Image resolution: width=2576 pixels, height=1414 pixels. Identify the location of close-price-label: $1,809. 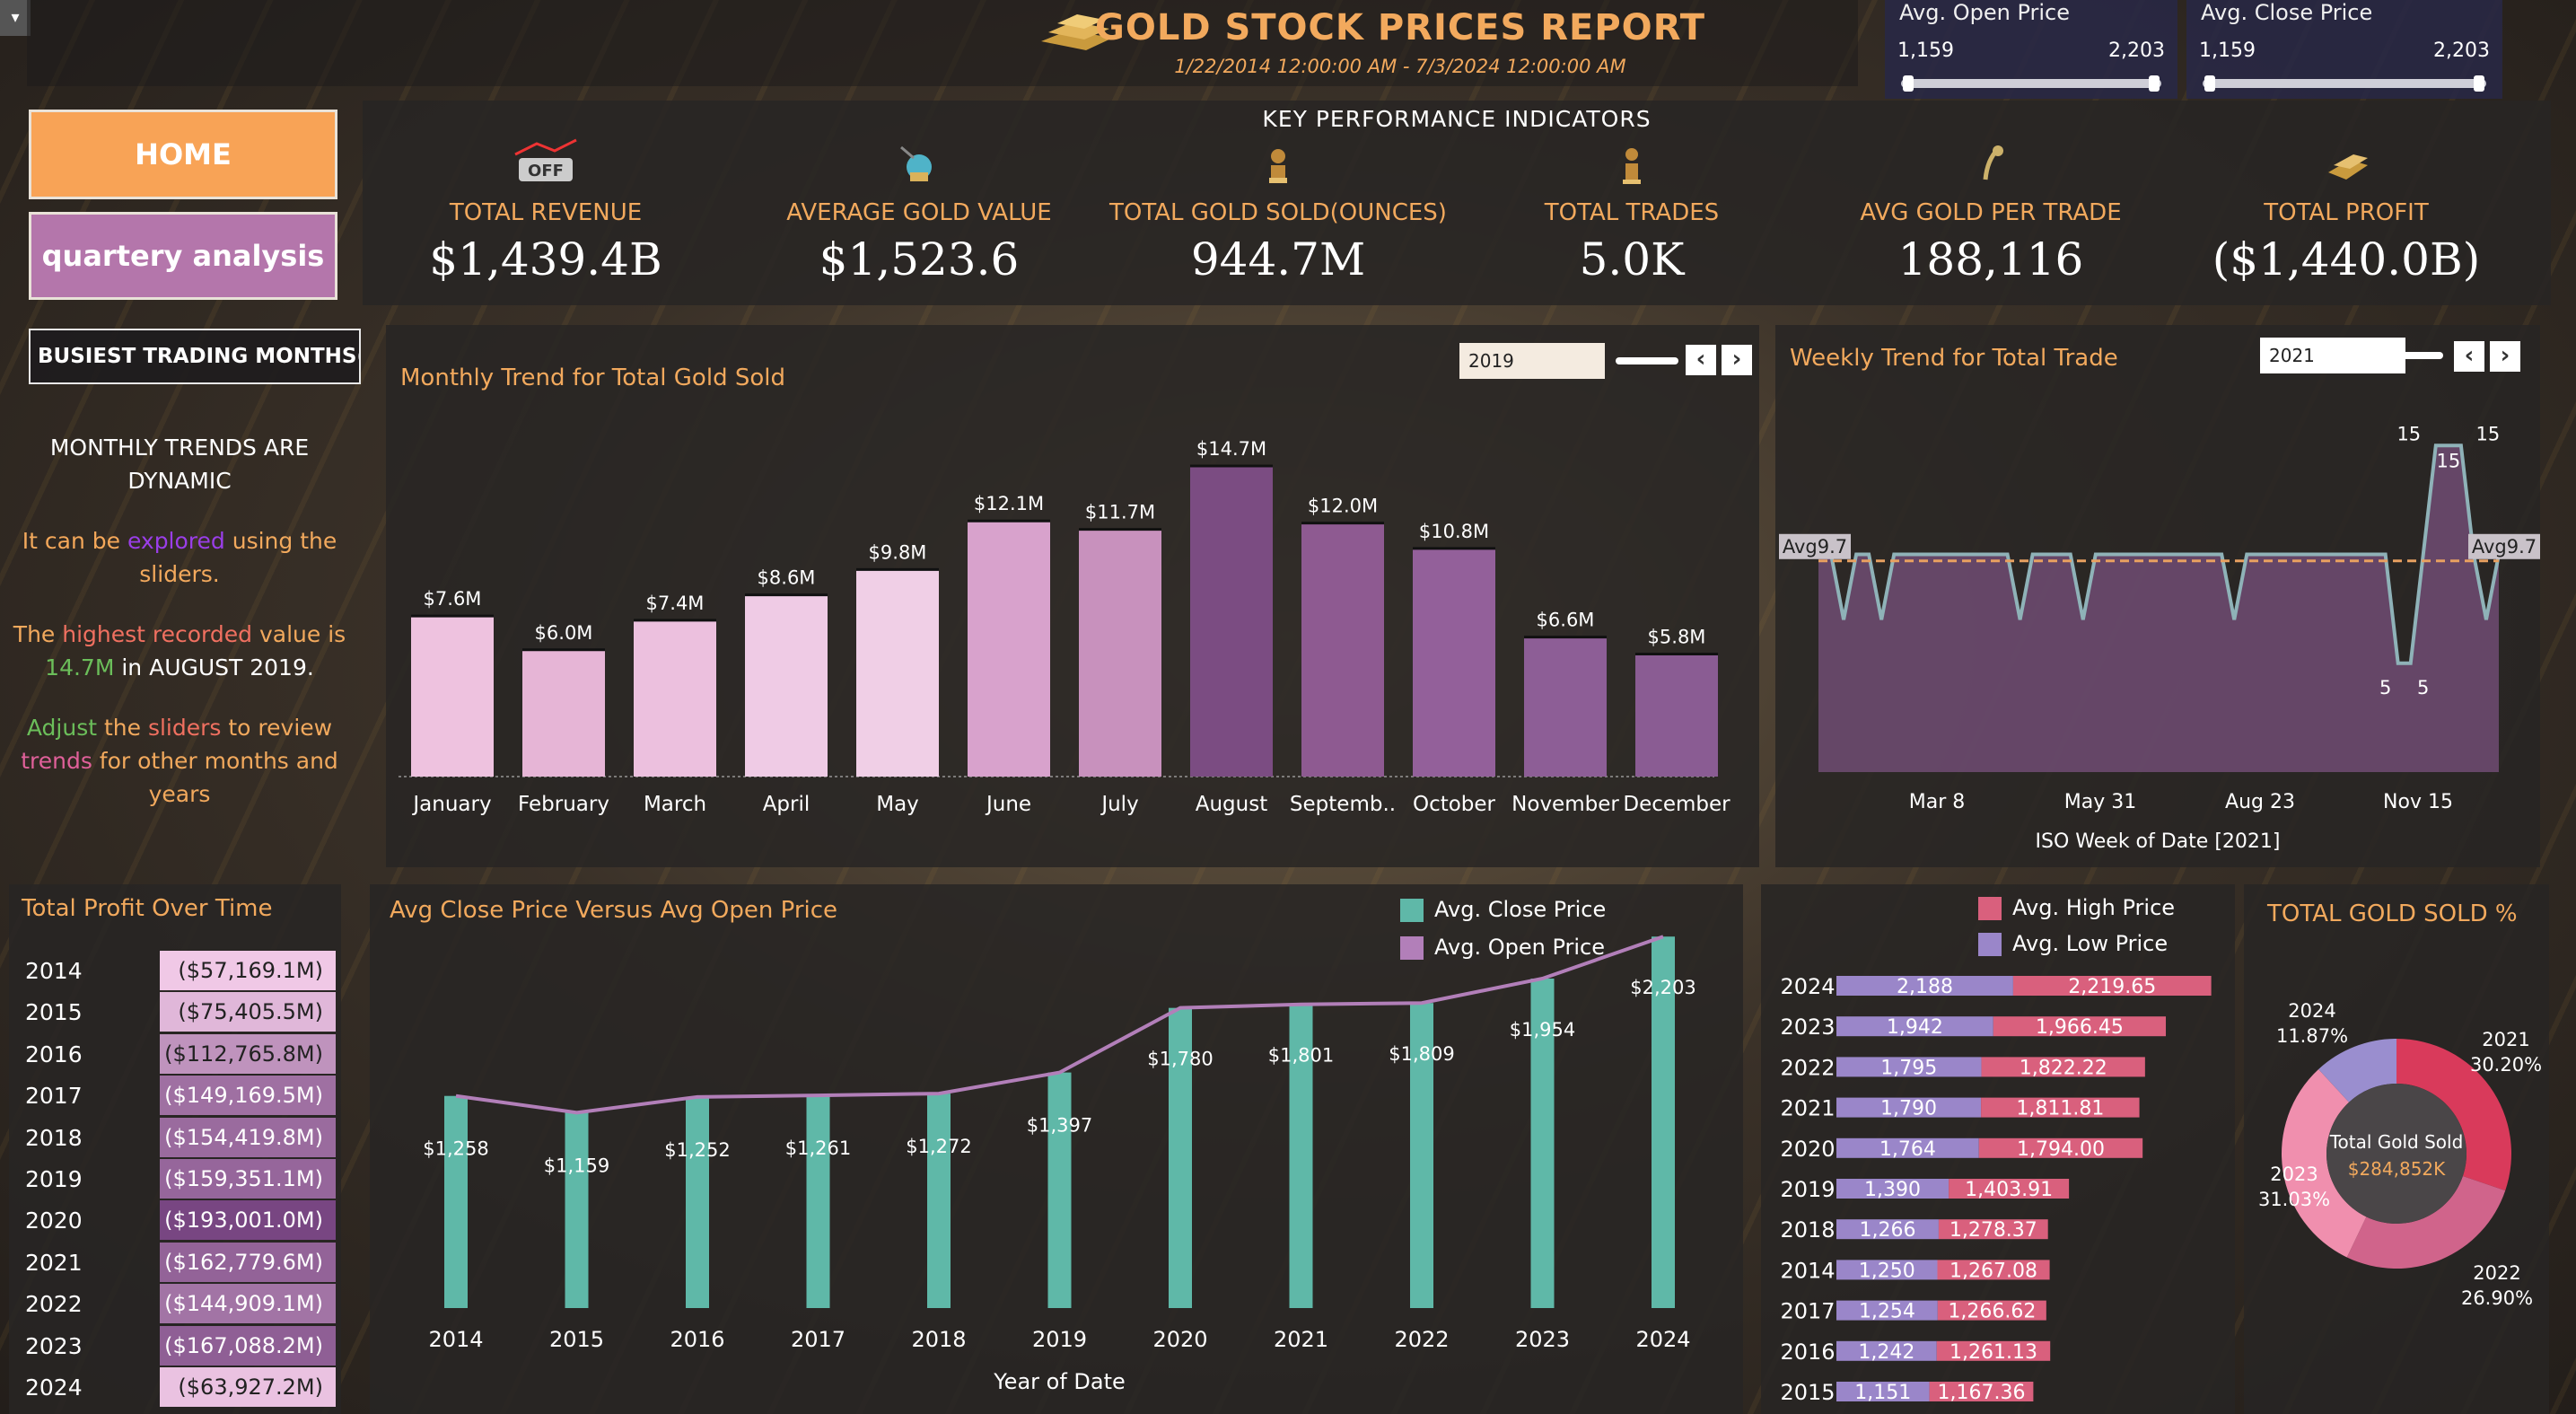
(1421, 1054).